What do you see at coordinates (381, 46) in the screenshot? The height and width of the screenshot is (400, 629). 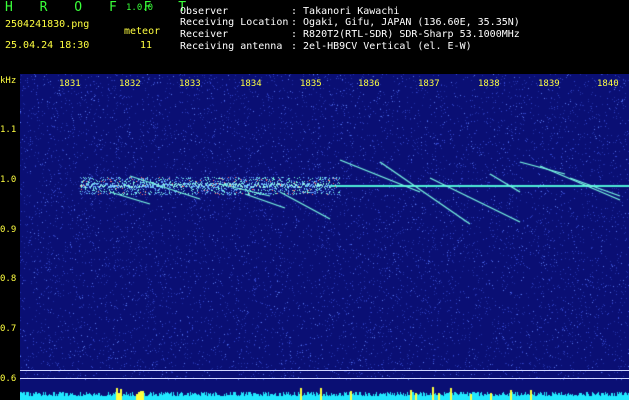 I see `antenna-value: : 2el-HB9CV Vertical (el. E-W)` at bounding box center [381, 46].